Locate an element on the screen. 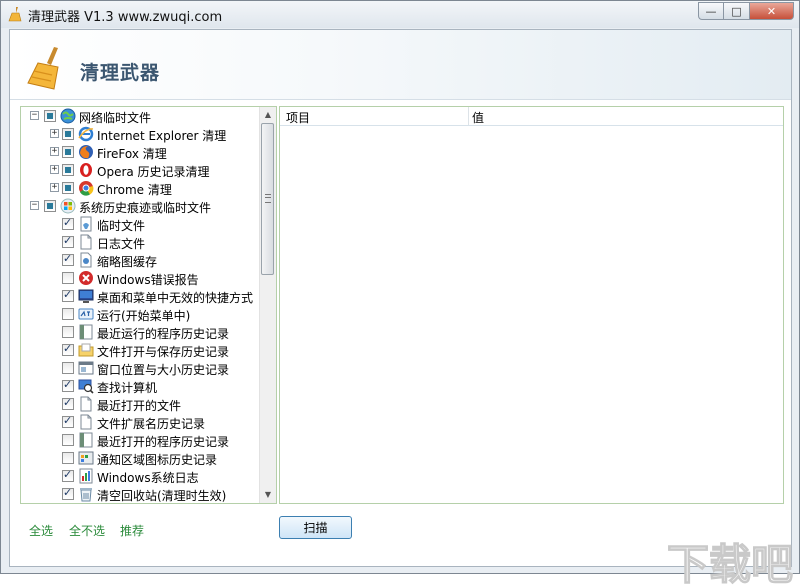 The width and height of the screenshot is (800, 587). temp-file-icon is located at coordinates (86, 224).